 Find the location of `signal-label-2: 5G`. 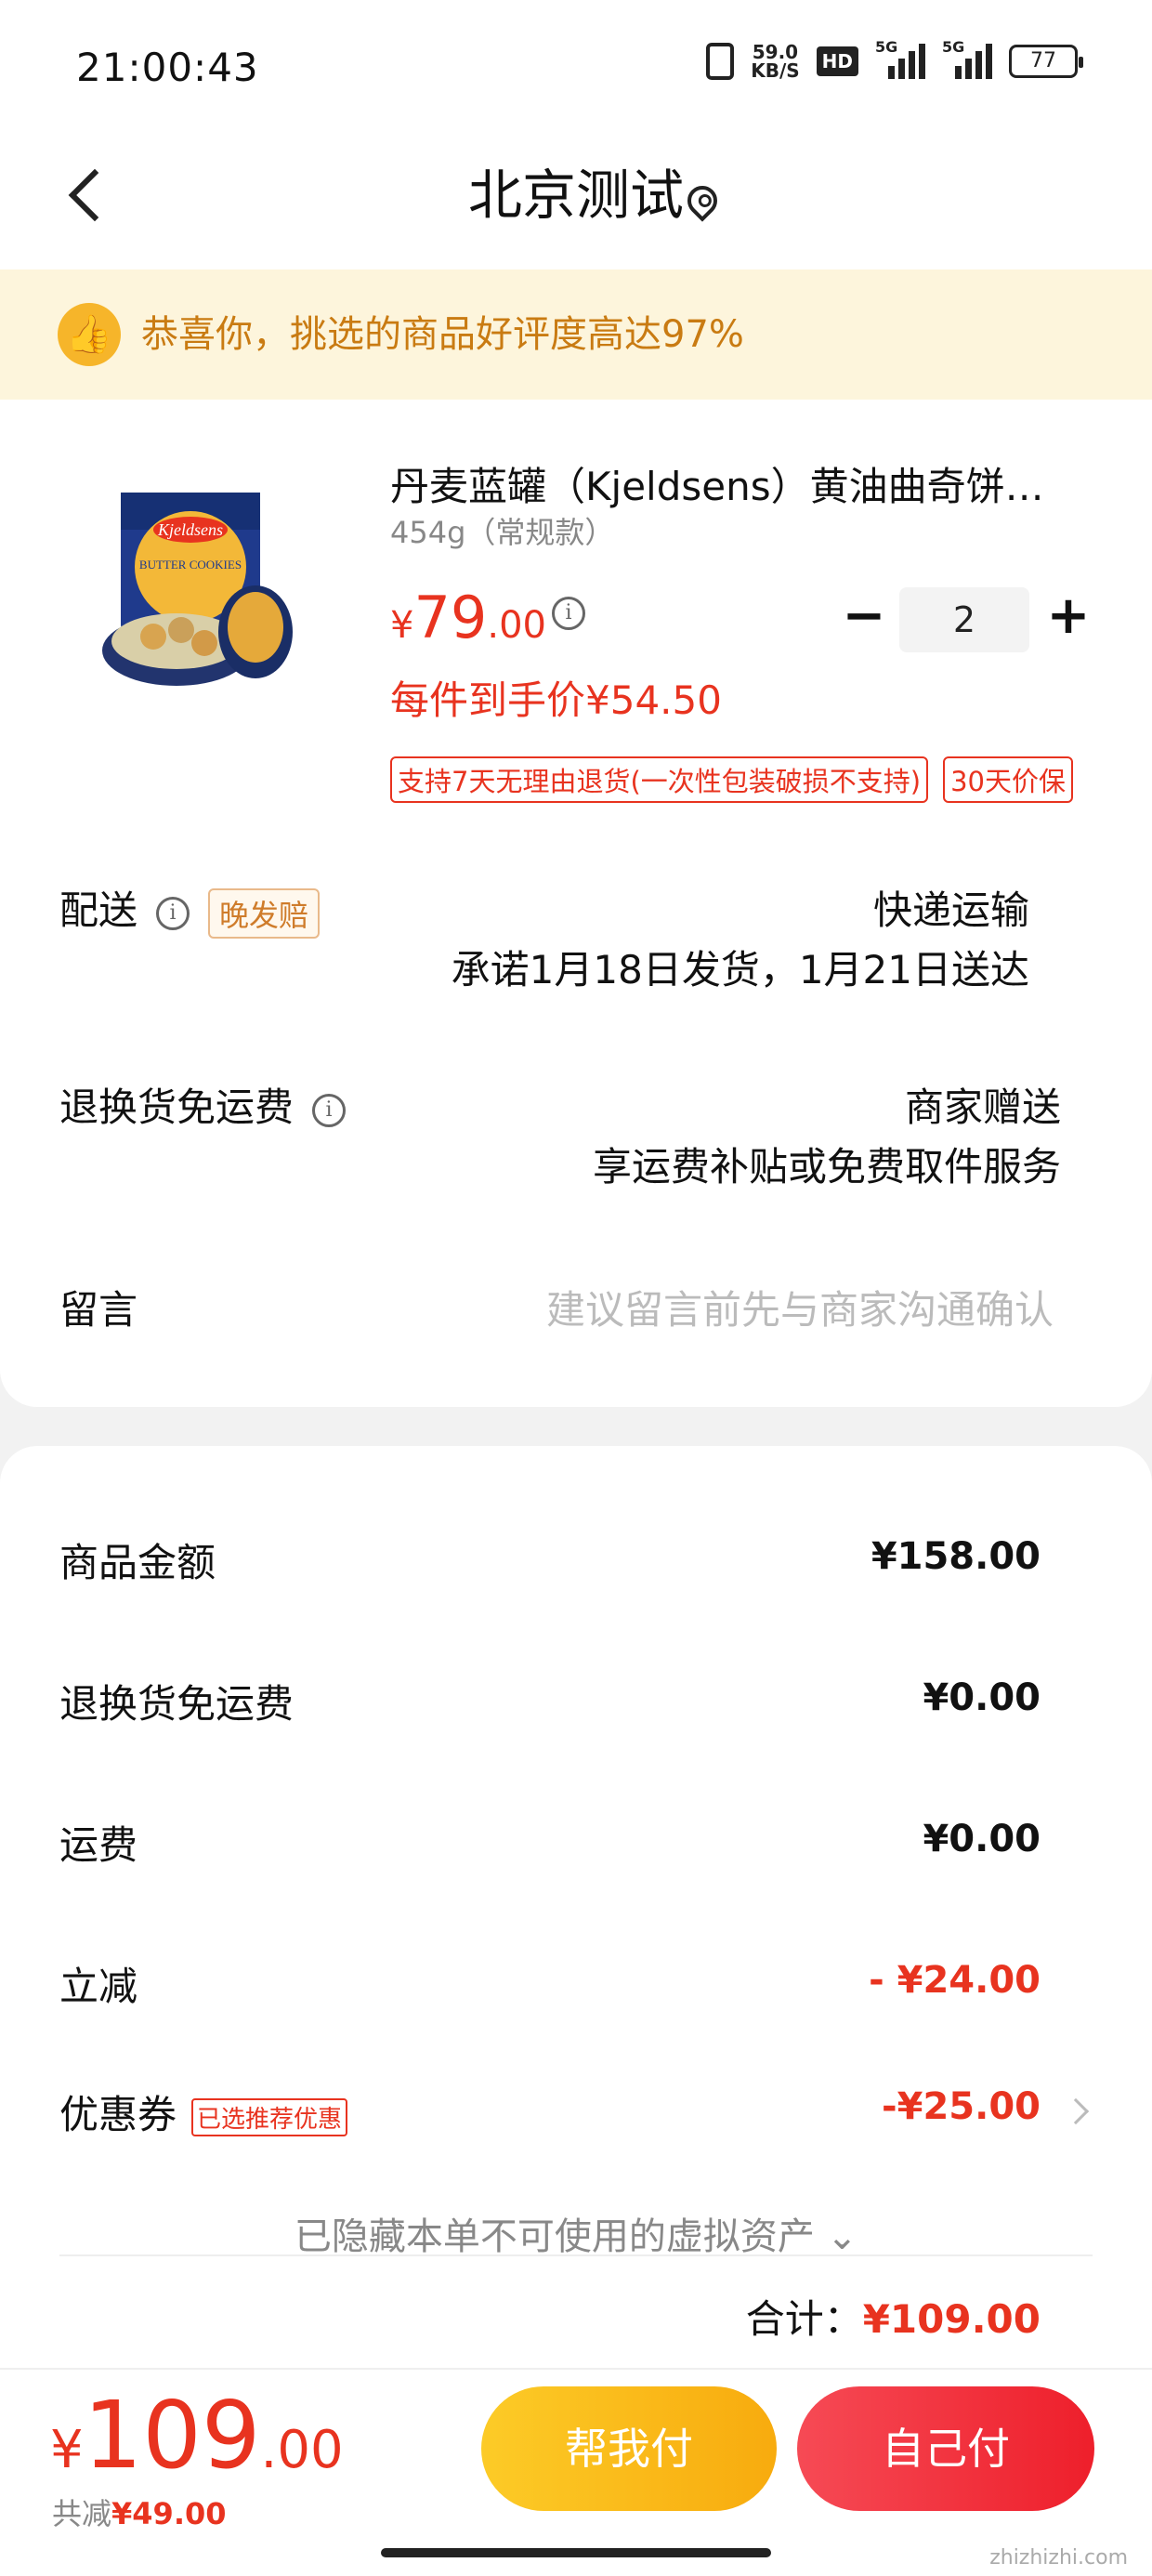

signal-label-2: 5G is located at coordinates (953, 47).